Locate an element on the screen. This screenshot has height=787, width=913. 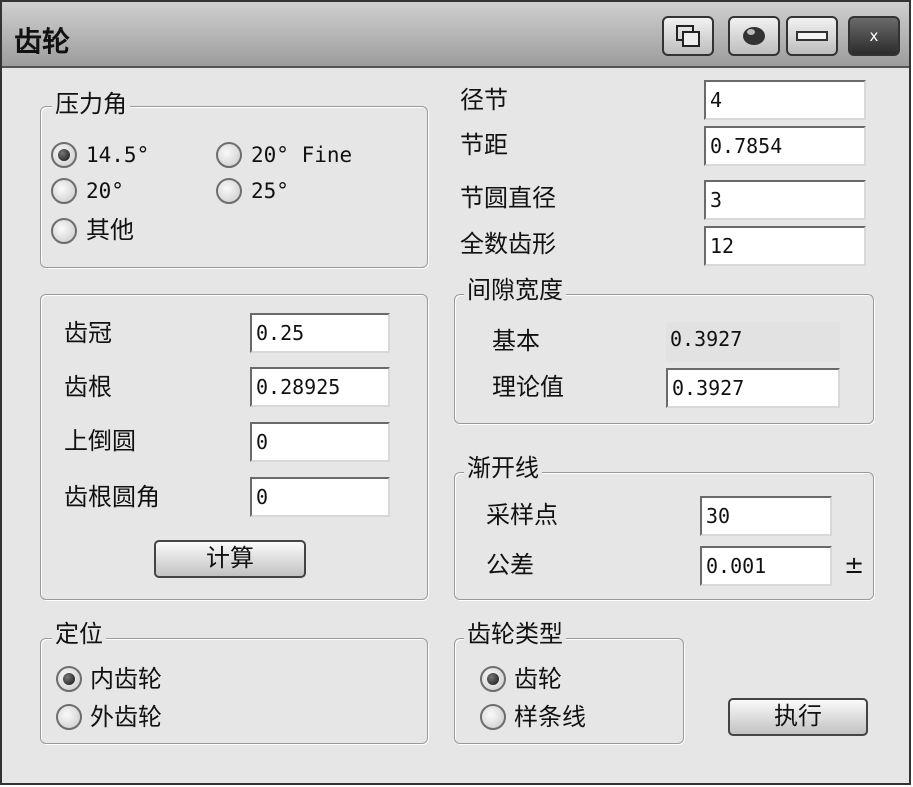
label-14-5: 14.5° is located at coordinates (118, 155).